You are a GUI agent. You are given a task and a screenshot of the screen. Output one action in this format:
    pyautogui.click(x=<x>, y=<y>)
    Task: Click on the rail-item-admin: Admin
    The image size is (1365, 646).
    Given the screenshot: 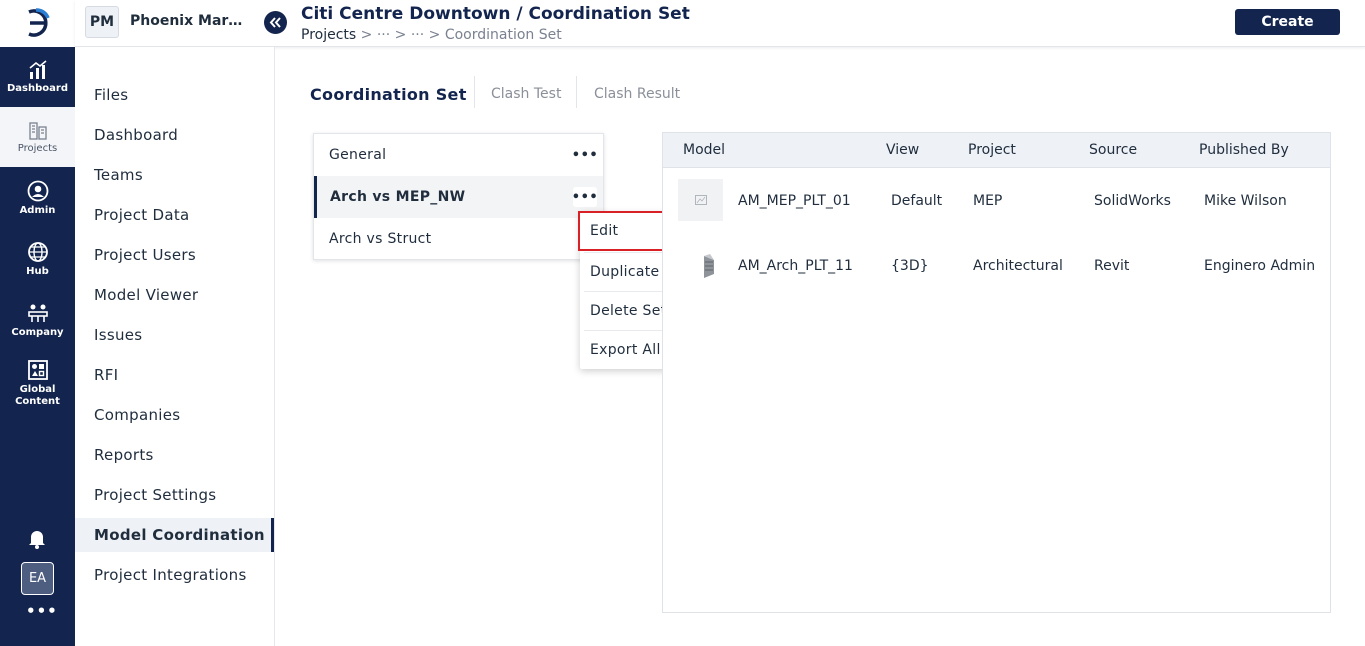 What is the action you would take?
    pyautogui.click(x=37, y=198)
    